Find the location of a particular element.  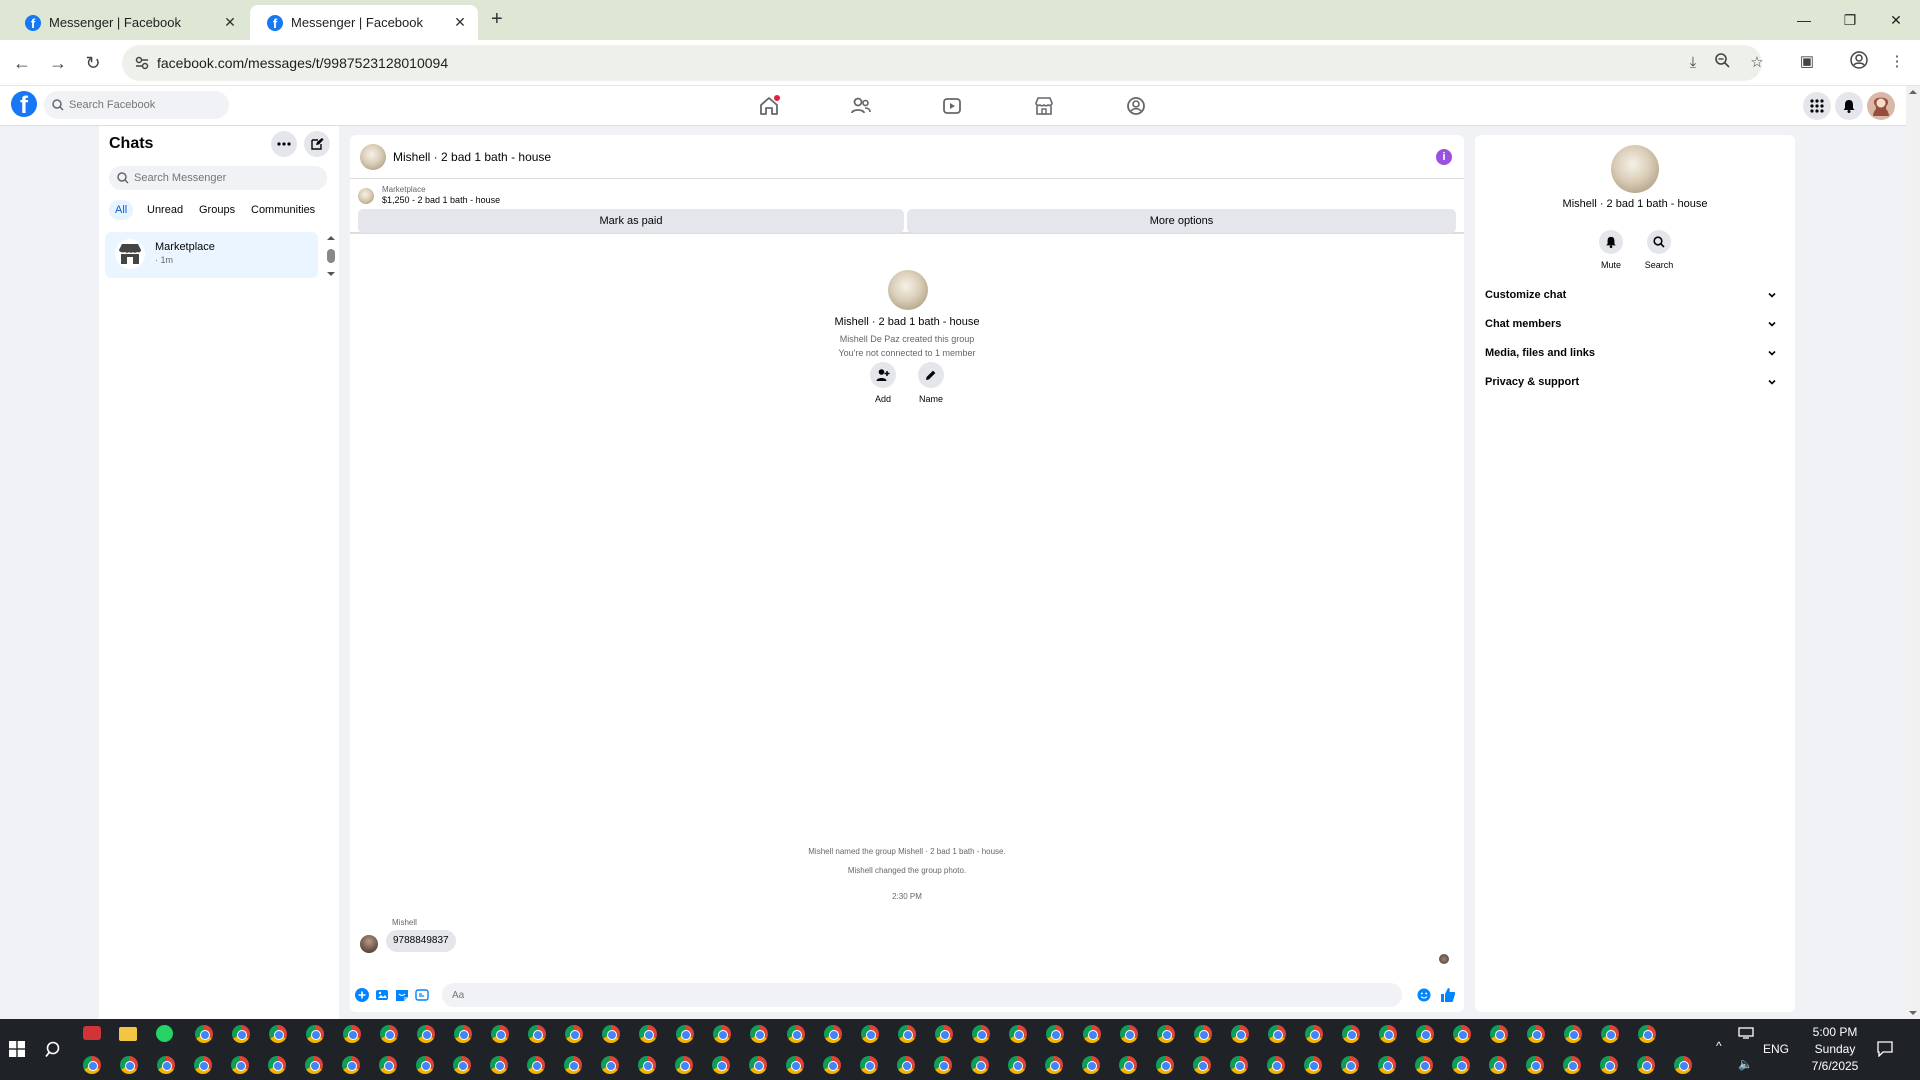

chat-list-item: Marketplace · 1m is located at coordinates (211, 255).